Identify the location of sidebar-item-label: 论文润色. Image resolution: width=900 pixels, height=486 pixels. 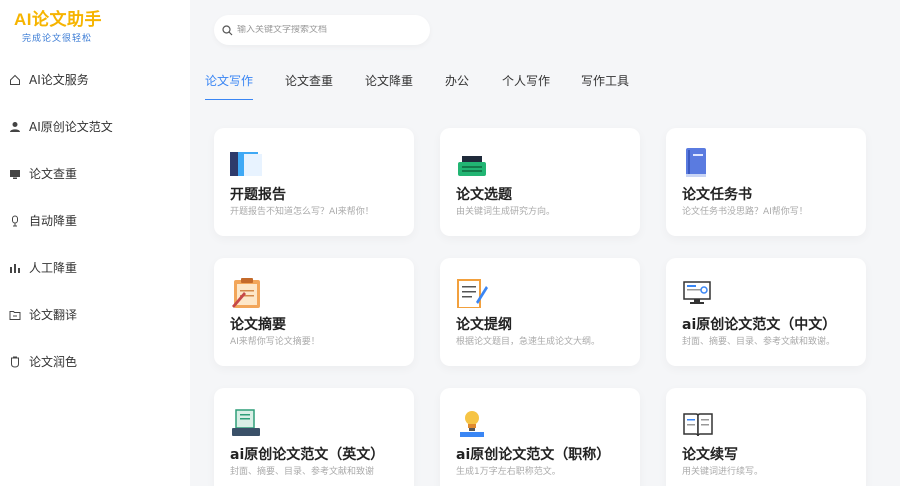
(53, 362).